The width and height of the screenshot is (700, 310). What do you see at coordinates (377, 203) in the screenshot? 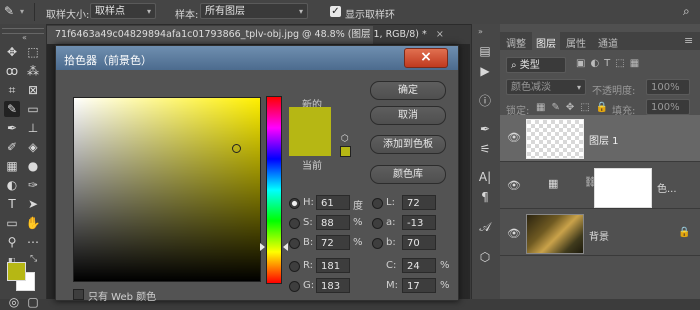
I see `l-radio` at bounding box center [377, 203].